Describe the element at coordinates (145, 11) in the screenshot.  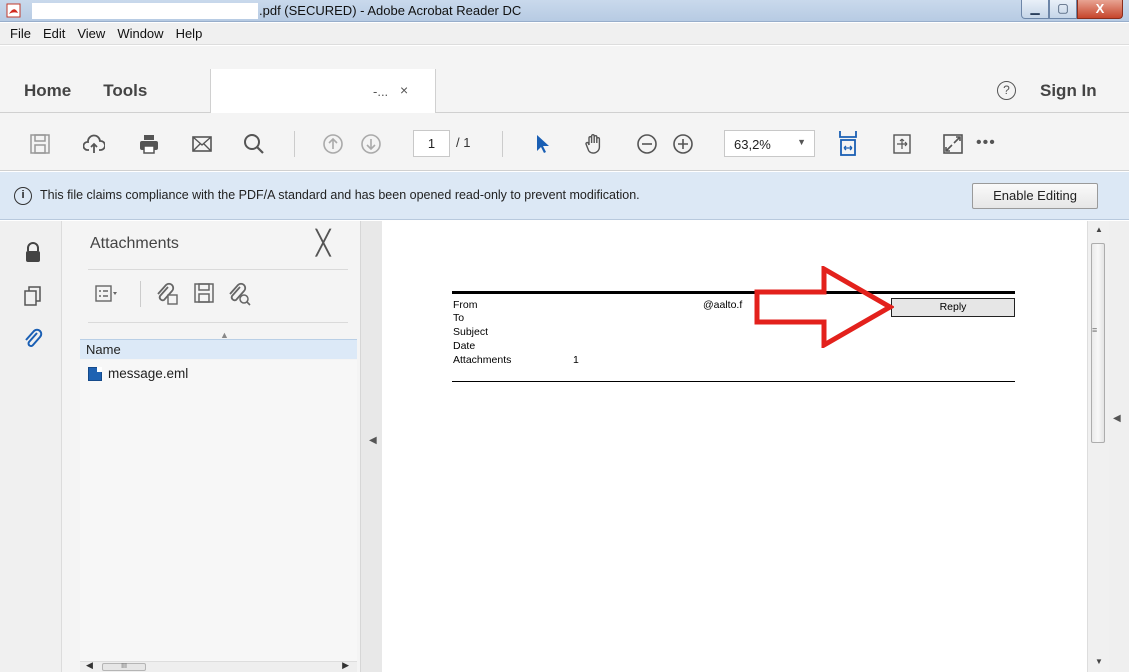
I see `redacted-filename` at that location.